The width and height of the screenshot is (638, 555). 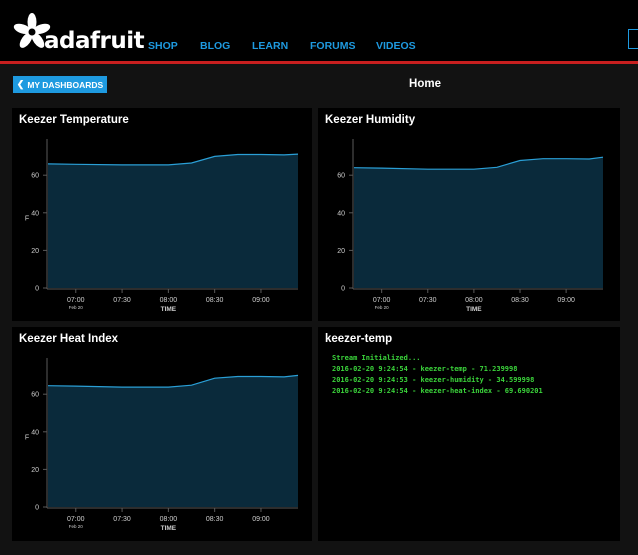 What do you see at coordinates (425, 84) in the screenshot?
I see `page-title: Home` at bounding box center [425, 84].